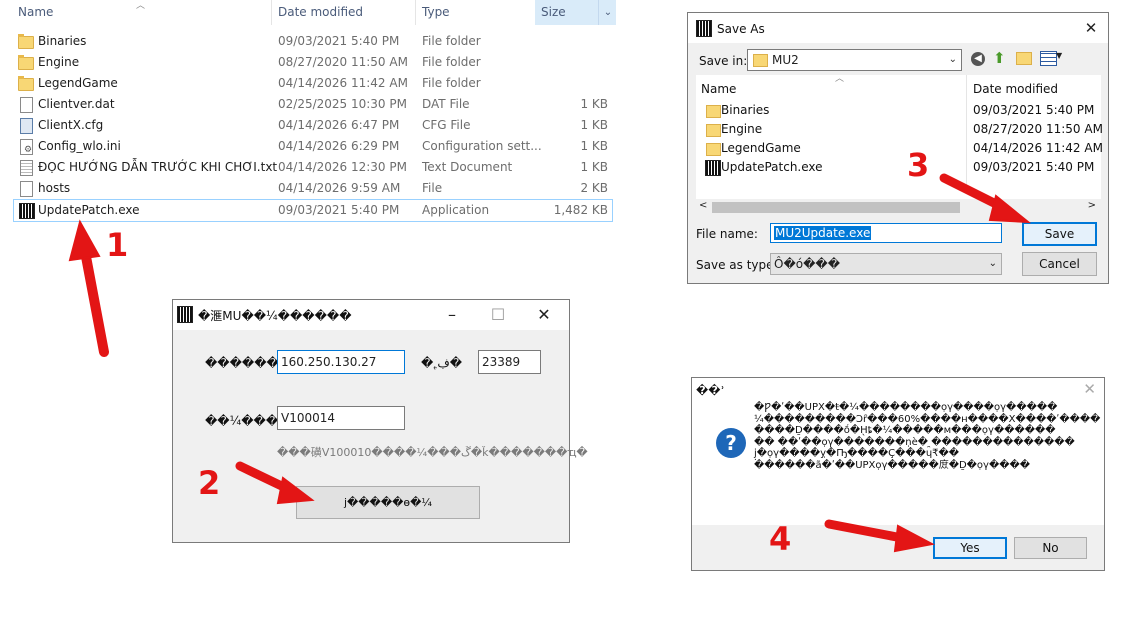 The height and width of the screenshot is (624, 1123). I want to click on arrow-3-head, so click(1010, 209).